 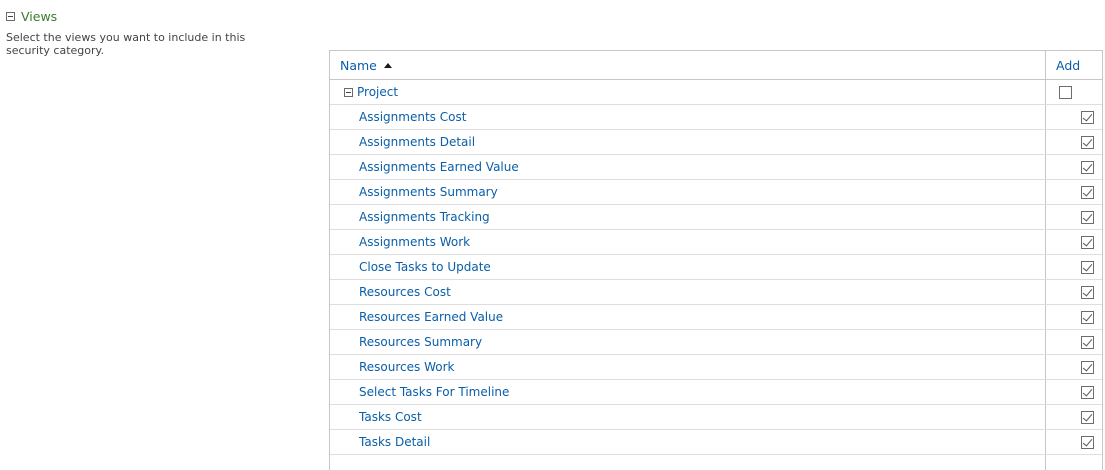 What do you see at coordinates (412, 117) in the screenshot?
I see `view-name-link: Assignments Cost` at bounding box center [412, 117].